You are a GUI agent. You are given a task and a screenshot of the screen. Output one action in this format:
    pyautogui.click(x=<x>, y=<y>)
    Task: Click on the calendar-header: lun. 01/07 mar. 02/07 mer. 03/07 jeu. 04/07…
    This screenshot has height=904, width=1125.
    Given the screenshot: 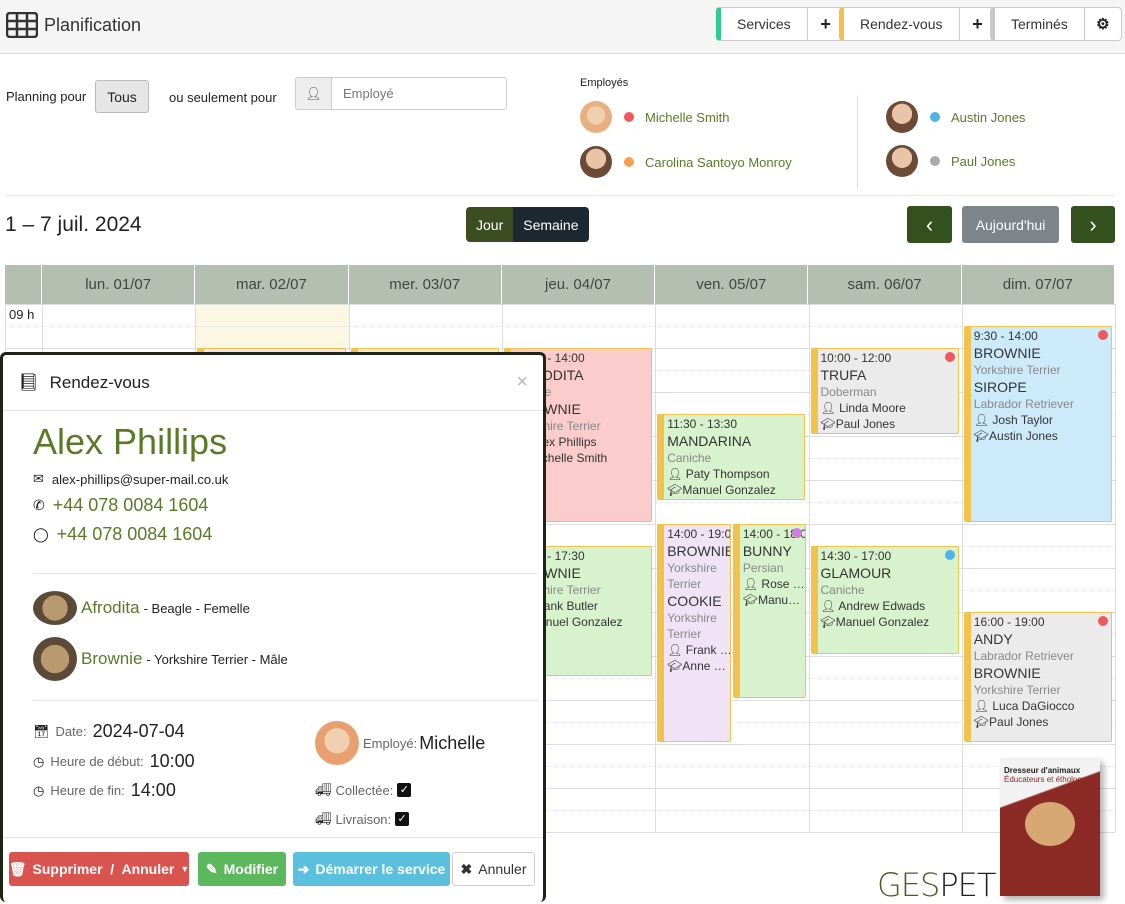 What is the action you would take?
    pyautogui.click(x=560, y=284)
    